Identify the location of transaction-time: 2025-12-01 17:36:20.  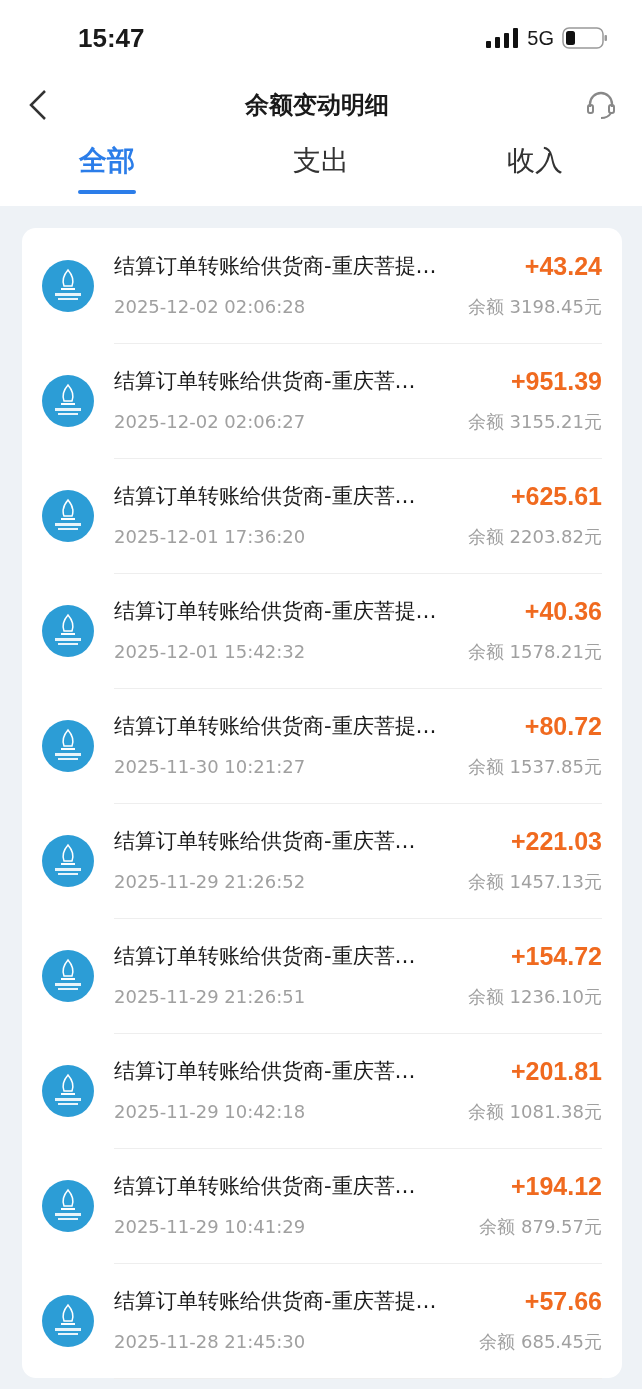
(210, 536).